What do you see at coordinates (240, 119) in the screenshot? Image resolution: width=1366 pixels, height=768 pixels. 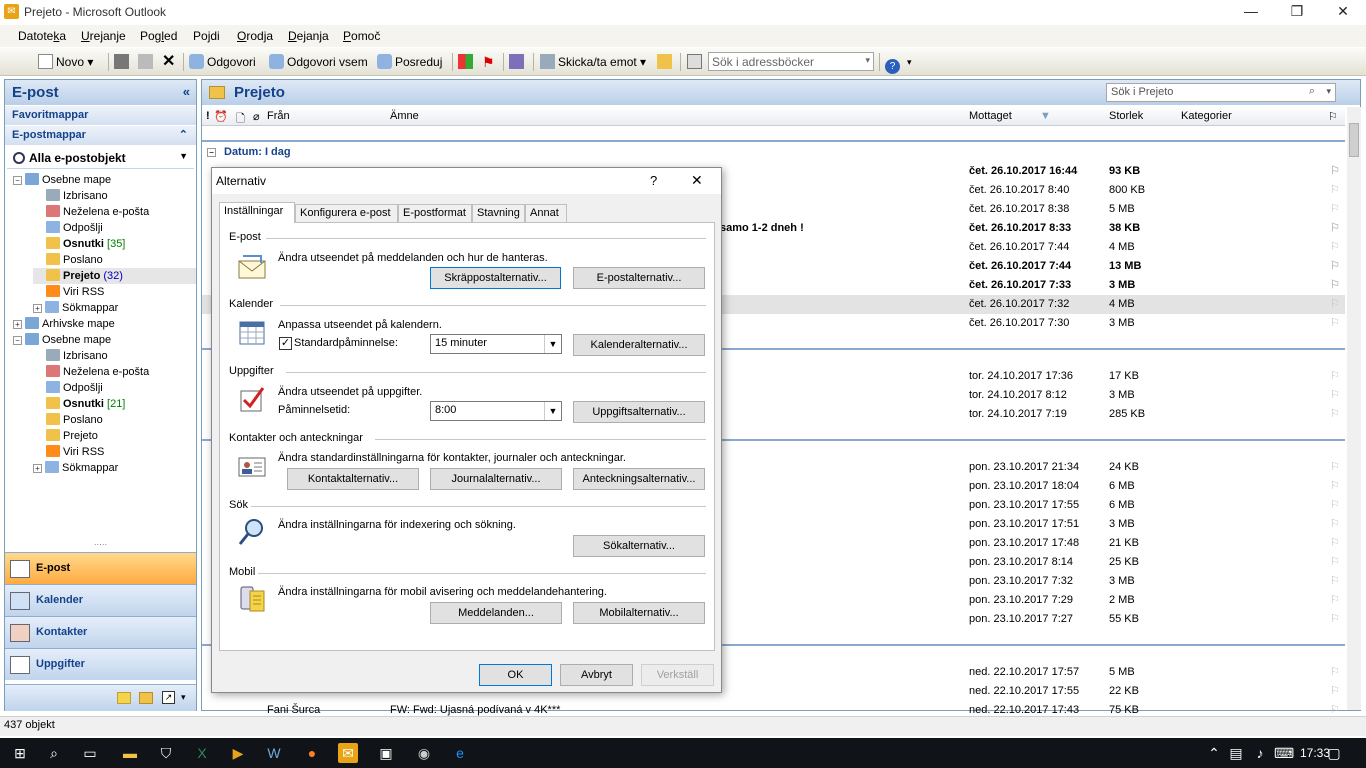 I see `icon-column-icon: 🗋` at bounding box center [240, 119].